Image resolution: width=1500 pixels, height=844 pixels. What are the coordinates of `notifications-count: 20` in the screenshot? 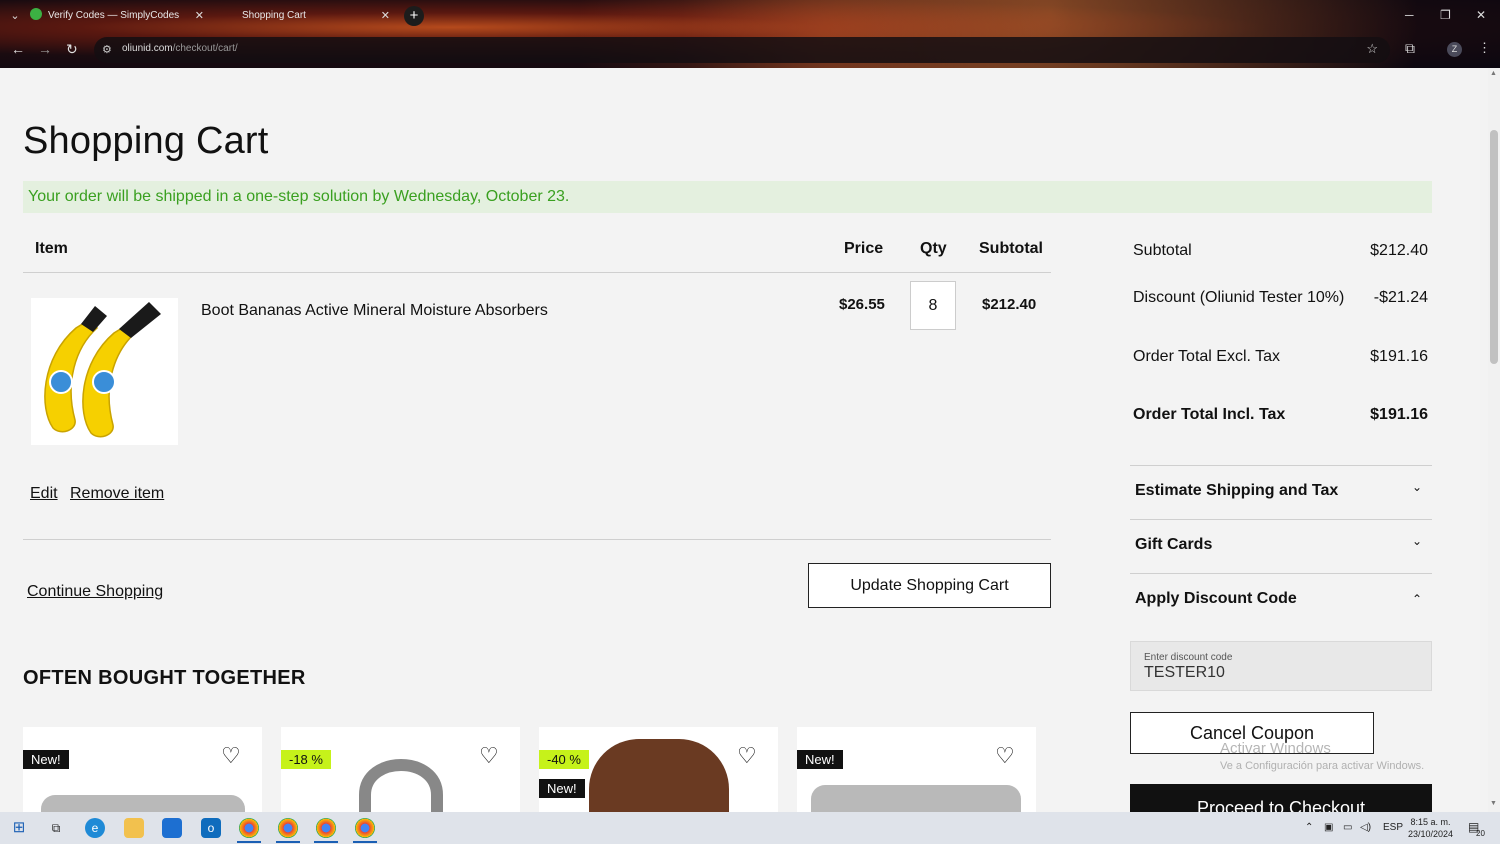 It's located at (1480, 833).